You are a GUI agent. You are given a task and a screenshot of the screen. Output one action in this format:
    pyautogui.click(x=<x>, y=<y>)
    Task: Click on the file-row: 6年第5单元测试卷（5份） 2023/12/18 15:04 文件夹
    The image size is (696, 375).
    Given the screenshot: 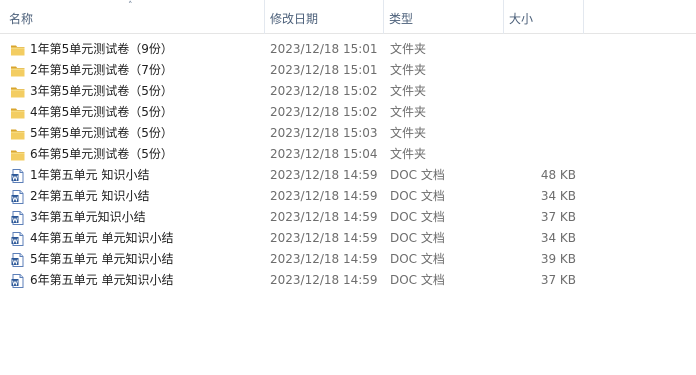 What is the action you would take?
    pyautogui.click(x=348, y=154)
    